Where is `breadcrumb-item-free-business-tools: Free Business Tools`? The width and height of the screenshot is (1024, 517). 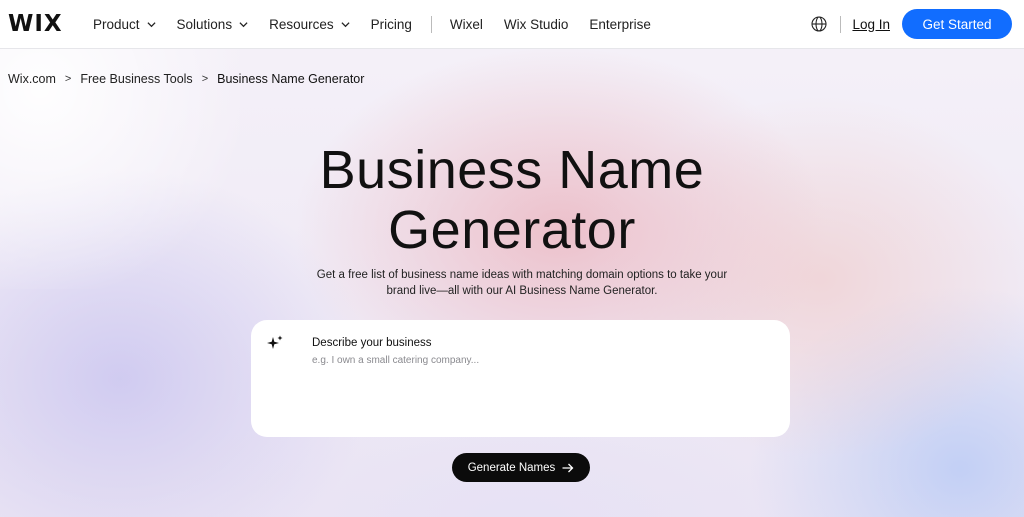 breadcrumb-item-free-business-tools: Free Business Tools is located at coordinates (136, 79).